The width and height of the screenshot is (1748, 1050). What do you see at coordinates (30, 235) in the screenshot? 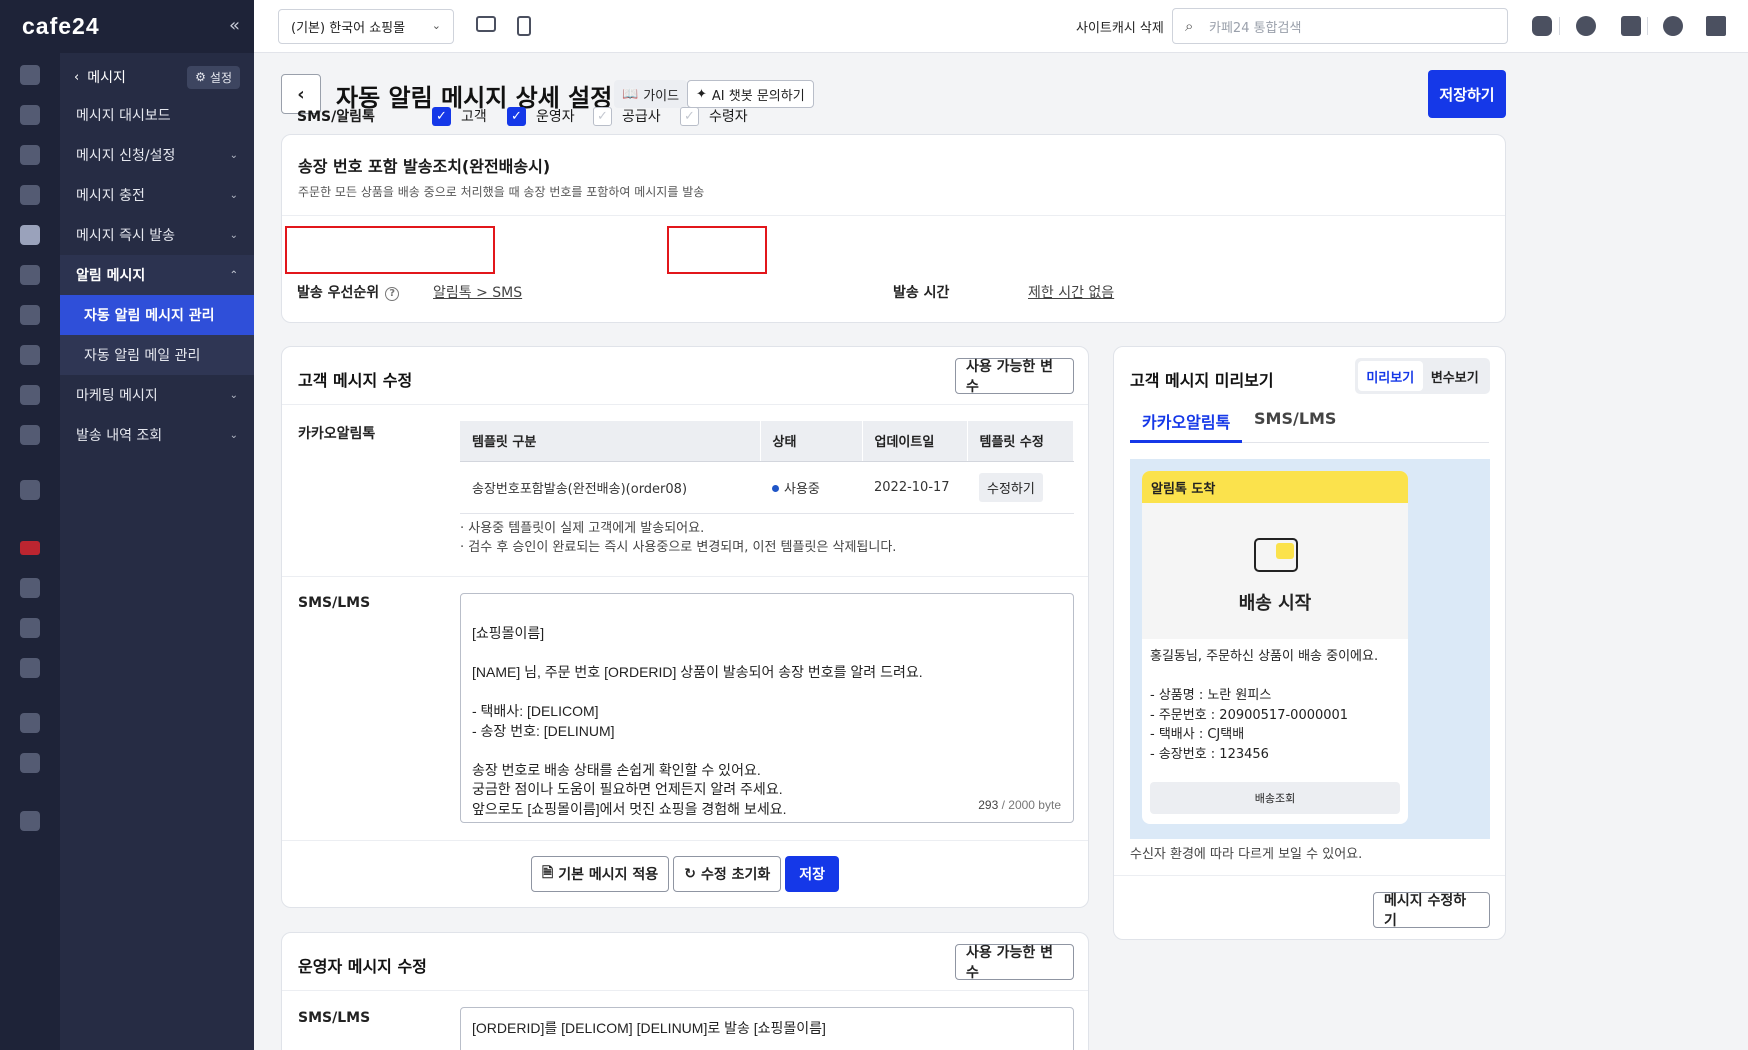
I see `message-icon` at bounding box center [30, 235].